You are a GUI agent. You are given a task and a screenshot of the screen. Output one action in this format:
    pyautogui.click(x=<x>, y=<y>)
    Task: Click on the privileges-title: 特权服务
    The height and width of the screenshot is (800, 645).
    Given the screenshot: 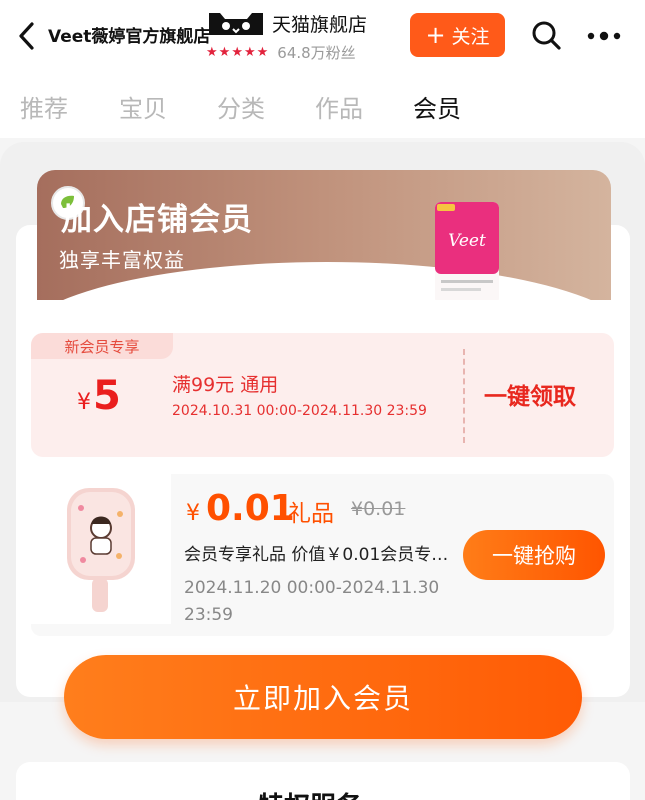 What is the action you would take?
    pyautogui.click(x=310, y=793)
    